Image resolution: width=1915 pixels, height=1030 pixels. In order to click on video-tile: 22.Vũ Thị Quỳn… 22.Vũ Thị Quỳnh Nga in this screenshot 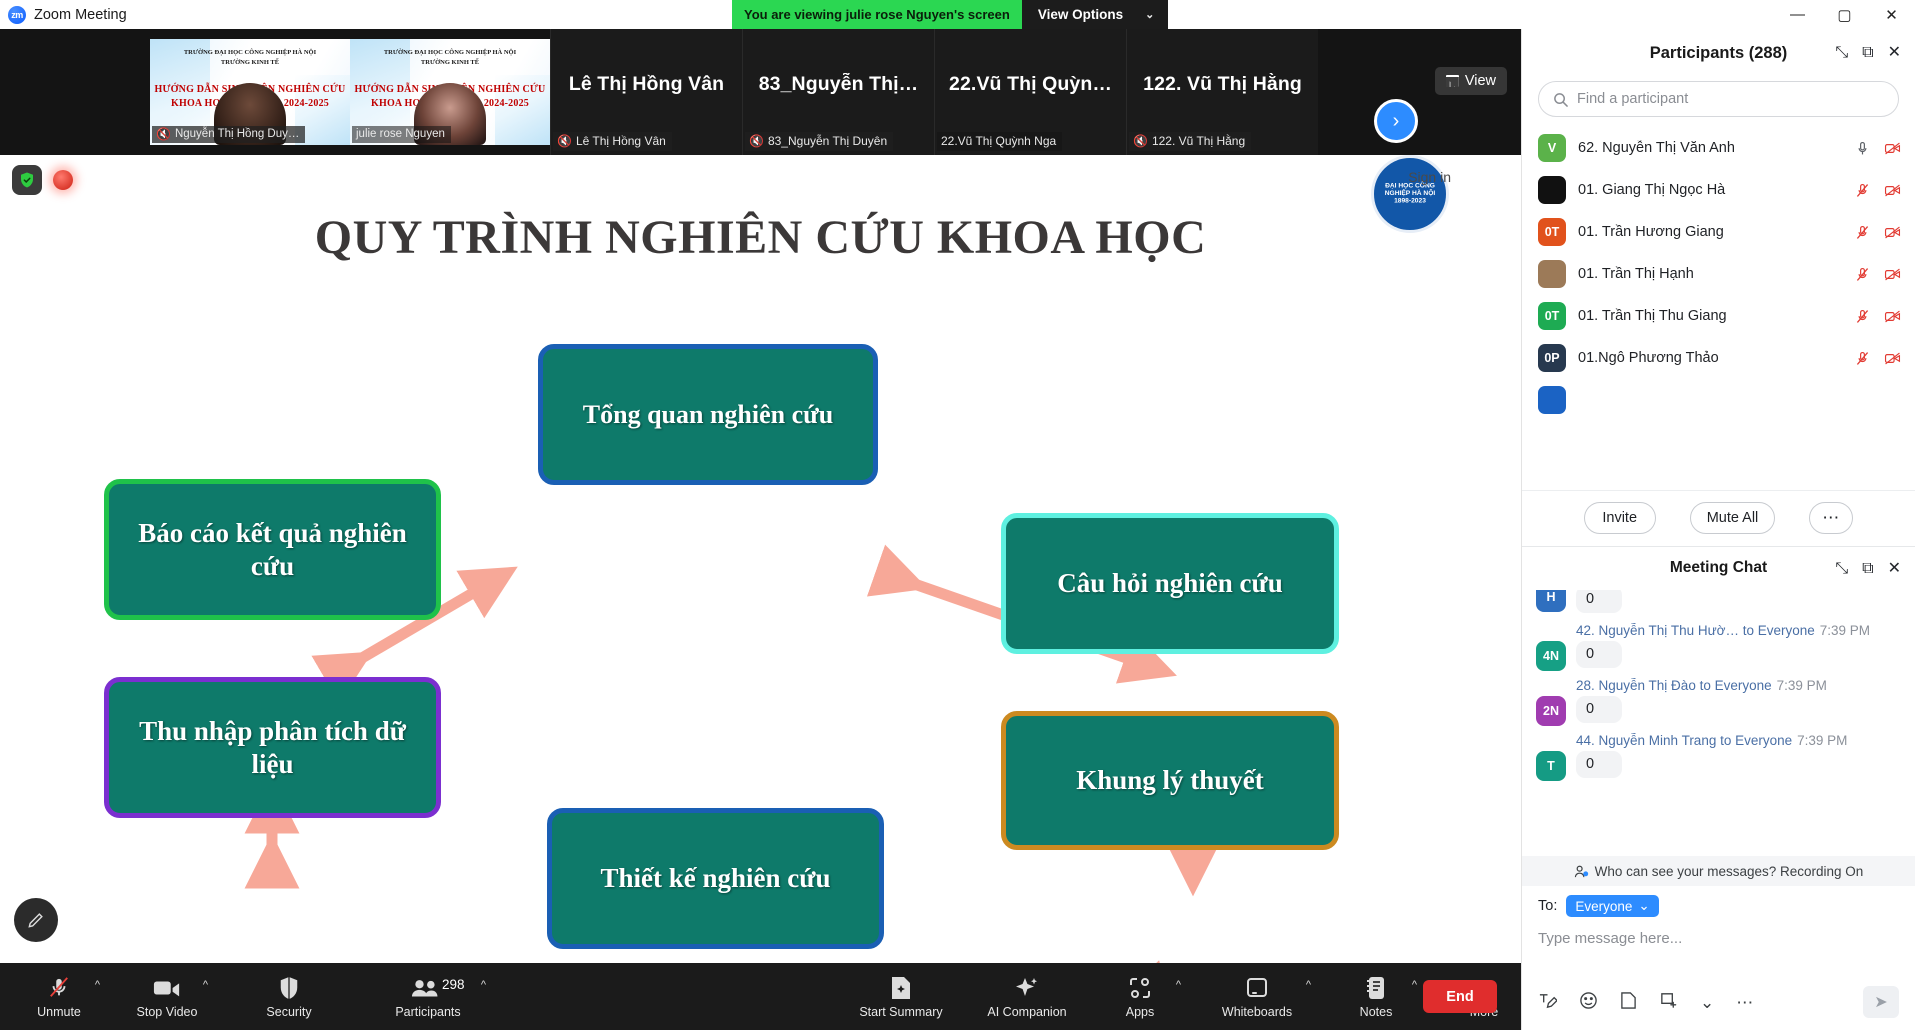, I will do `click(1030, 92)`.